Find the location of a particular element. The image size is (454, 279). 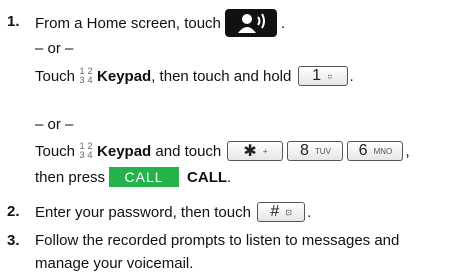

step-1-number: 1. is located at coordinates (13, 21).